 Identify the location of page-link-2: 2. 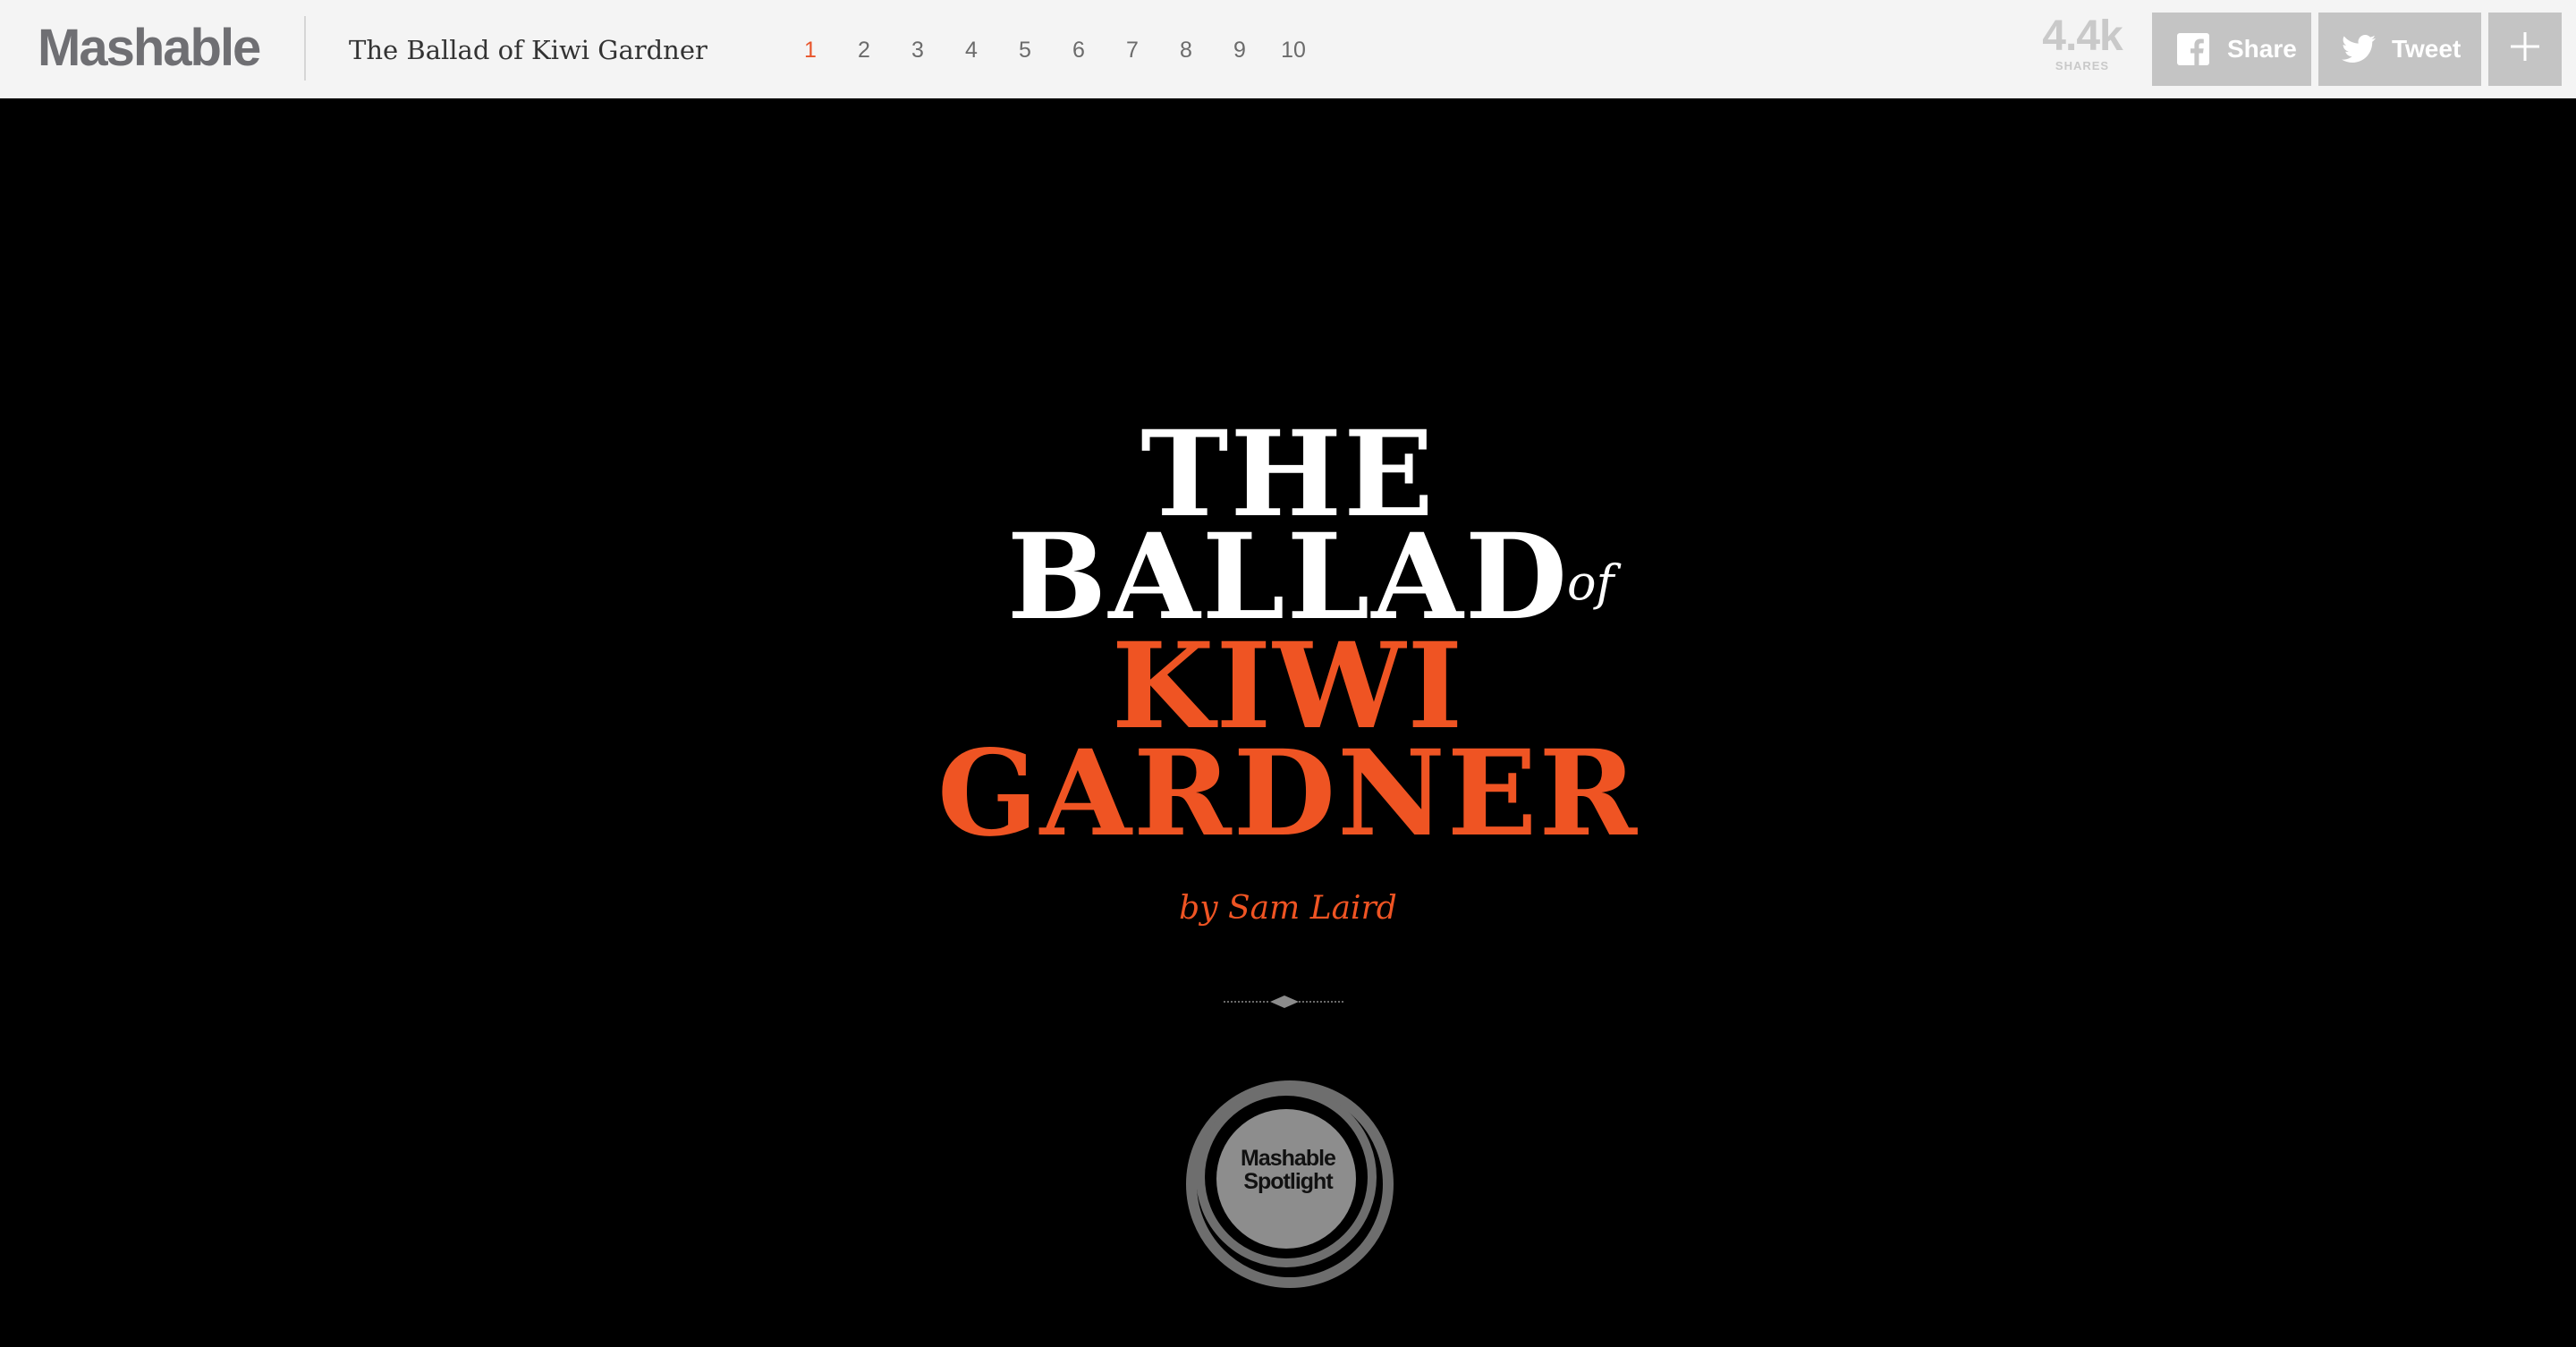
(864, 50).